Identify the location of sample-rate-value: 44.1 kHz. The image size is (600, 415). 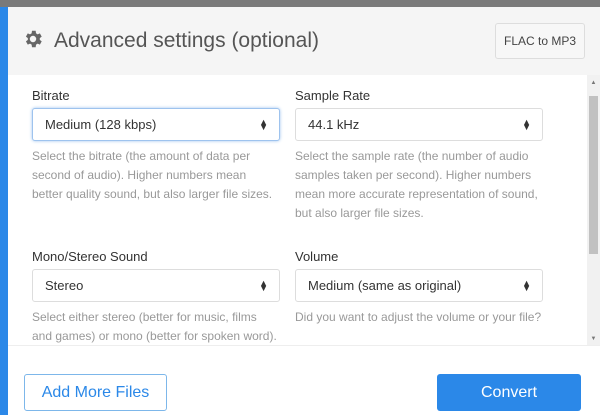
(334, 124).